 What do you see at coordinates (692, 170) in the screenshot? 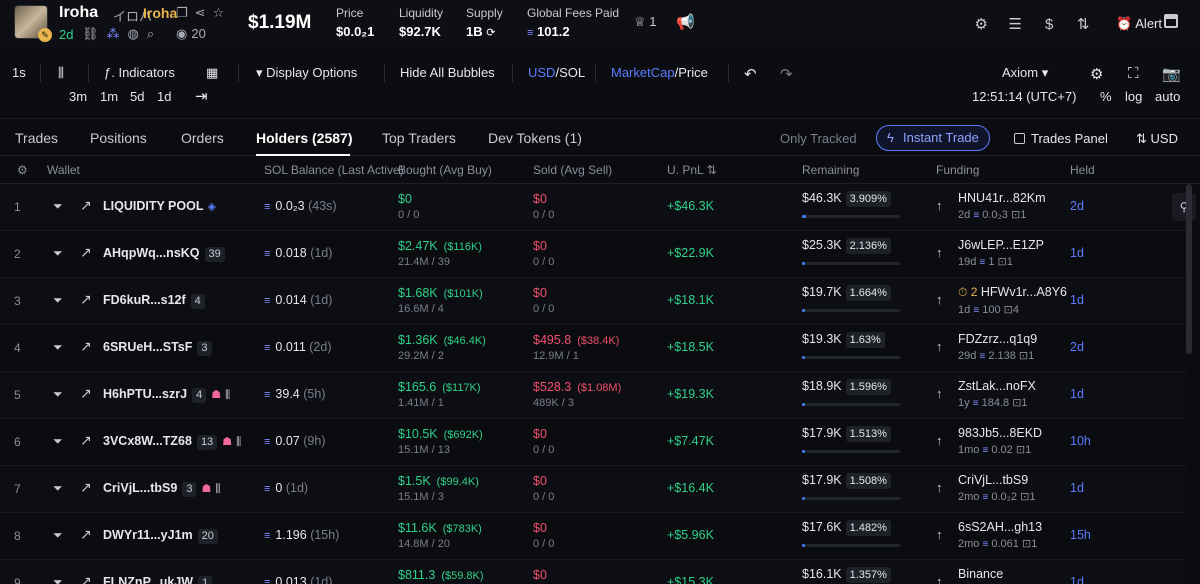
I see `col-upnl: U. PnL ⇅` at bounding box center [692, 170].